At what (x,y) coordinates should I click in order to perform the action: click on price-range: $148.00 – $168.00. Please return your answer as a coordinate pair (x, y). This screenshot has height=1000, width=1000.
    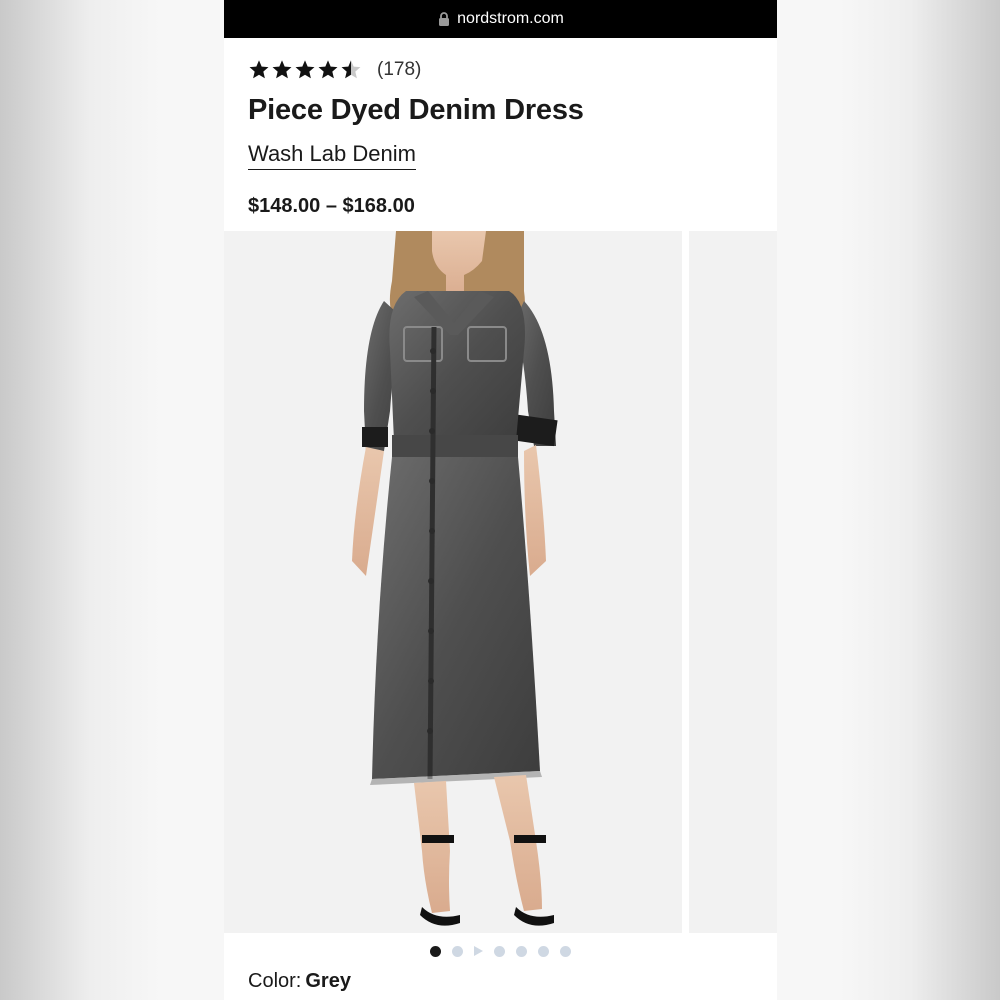
    Looking at the image, I should click on (331, 206).